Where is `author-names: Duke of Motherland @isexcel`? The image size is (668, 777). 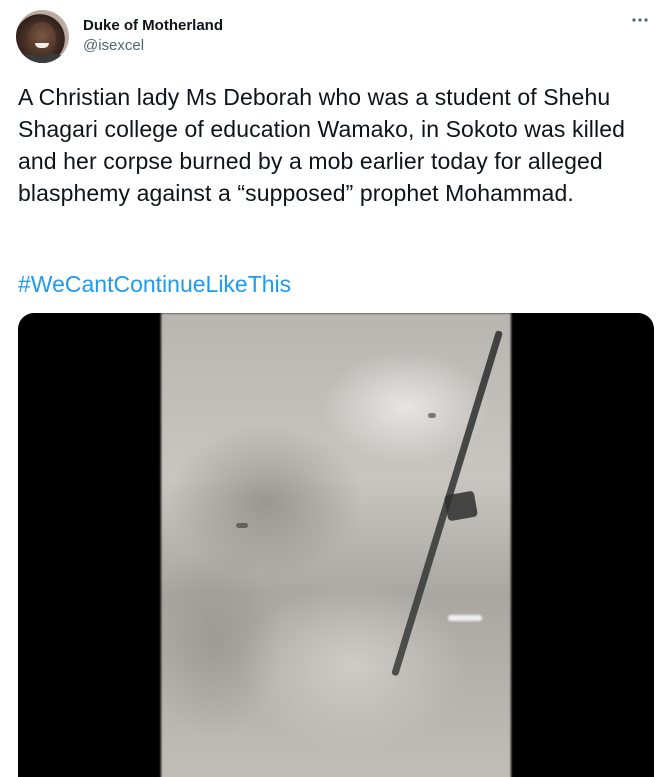
author-names: Duke of Motherland @isexcel is located at coordinates (153, 36).